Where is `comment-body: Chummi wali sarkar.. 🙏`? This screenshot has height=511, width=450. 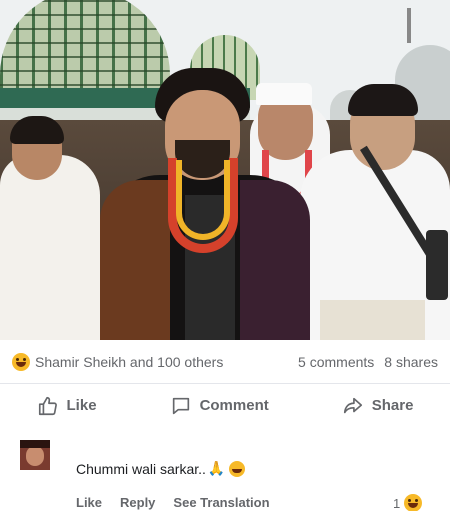 comment-body: Chummi wali sarkar.. 🙏 is located at coordinates (161, 469).